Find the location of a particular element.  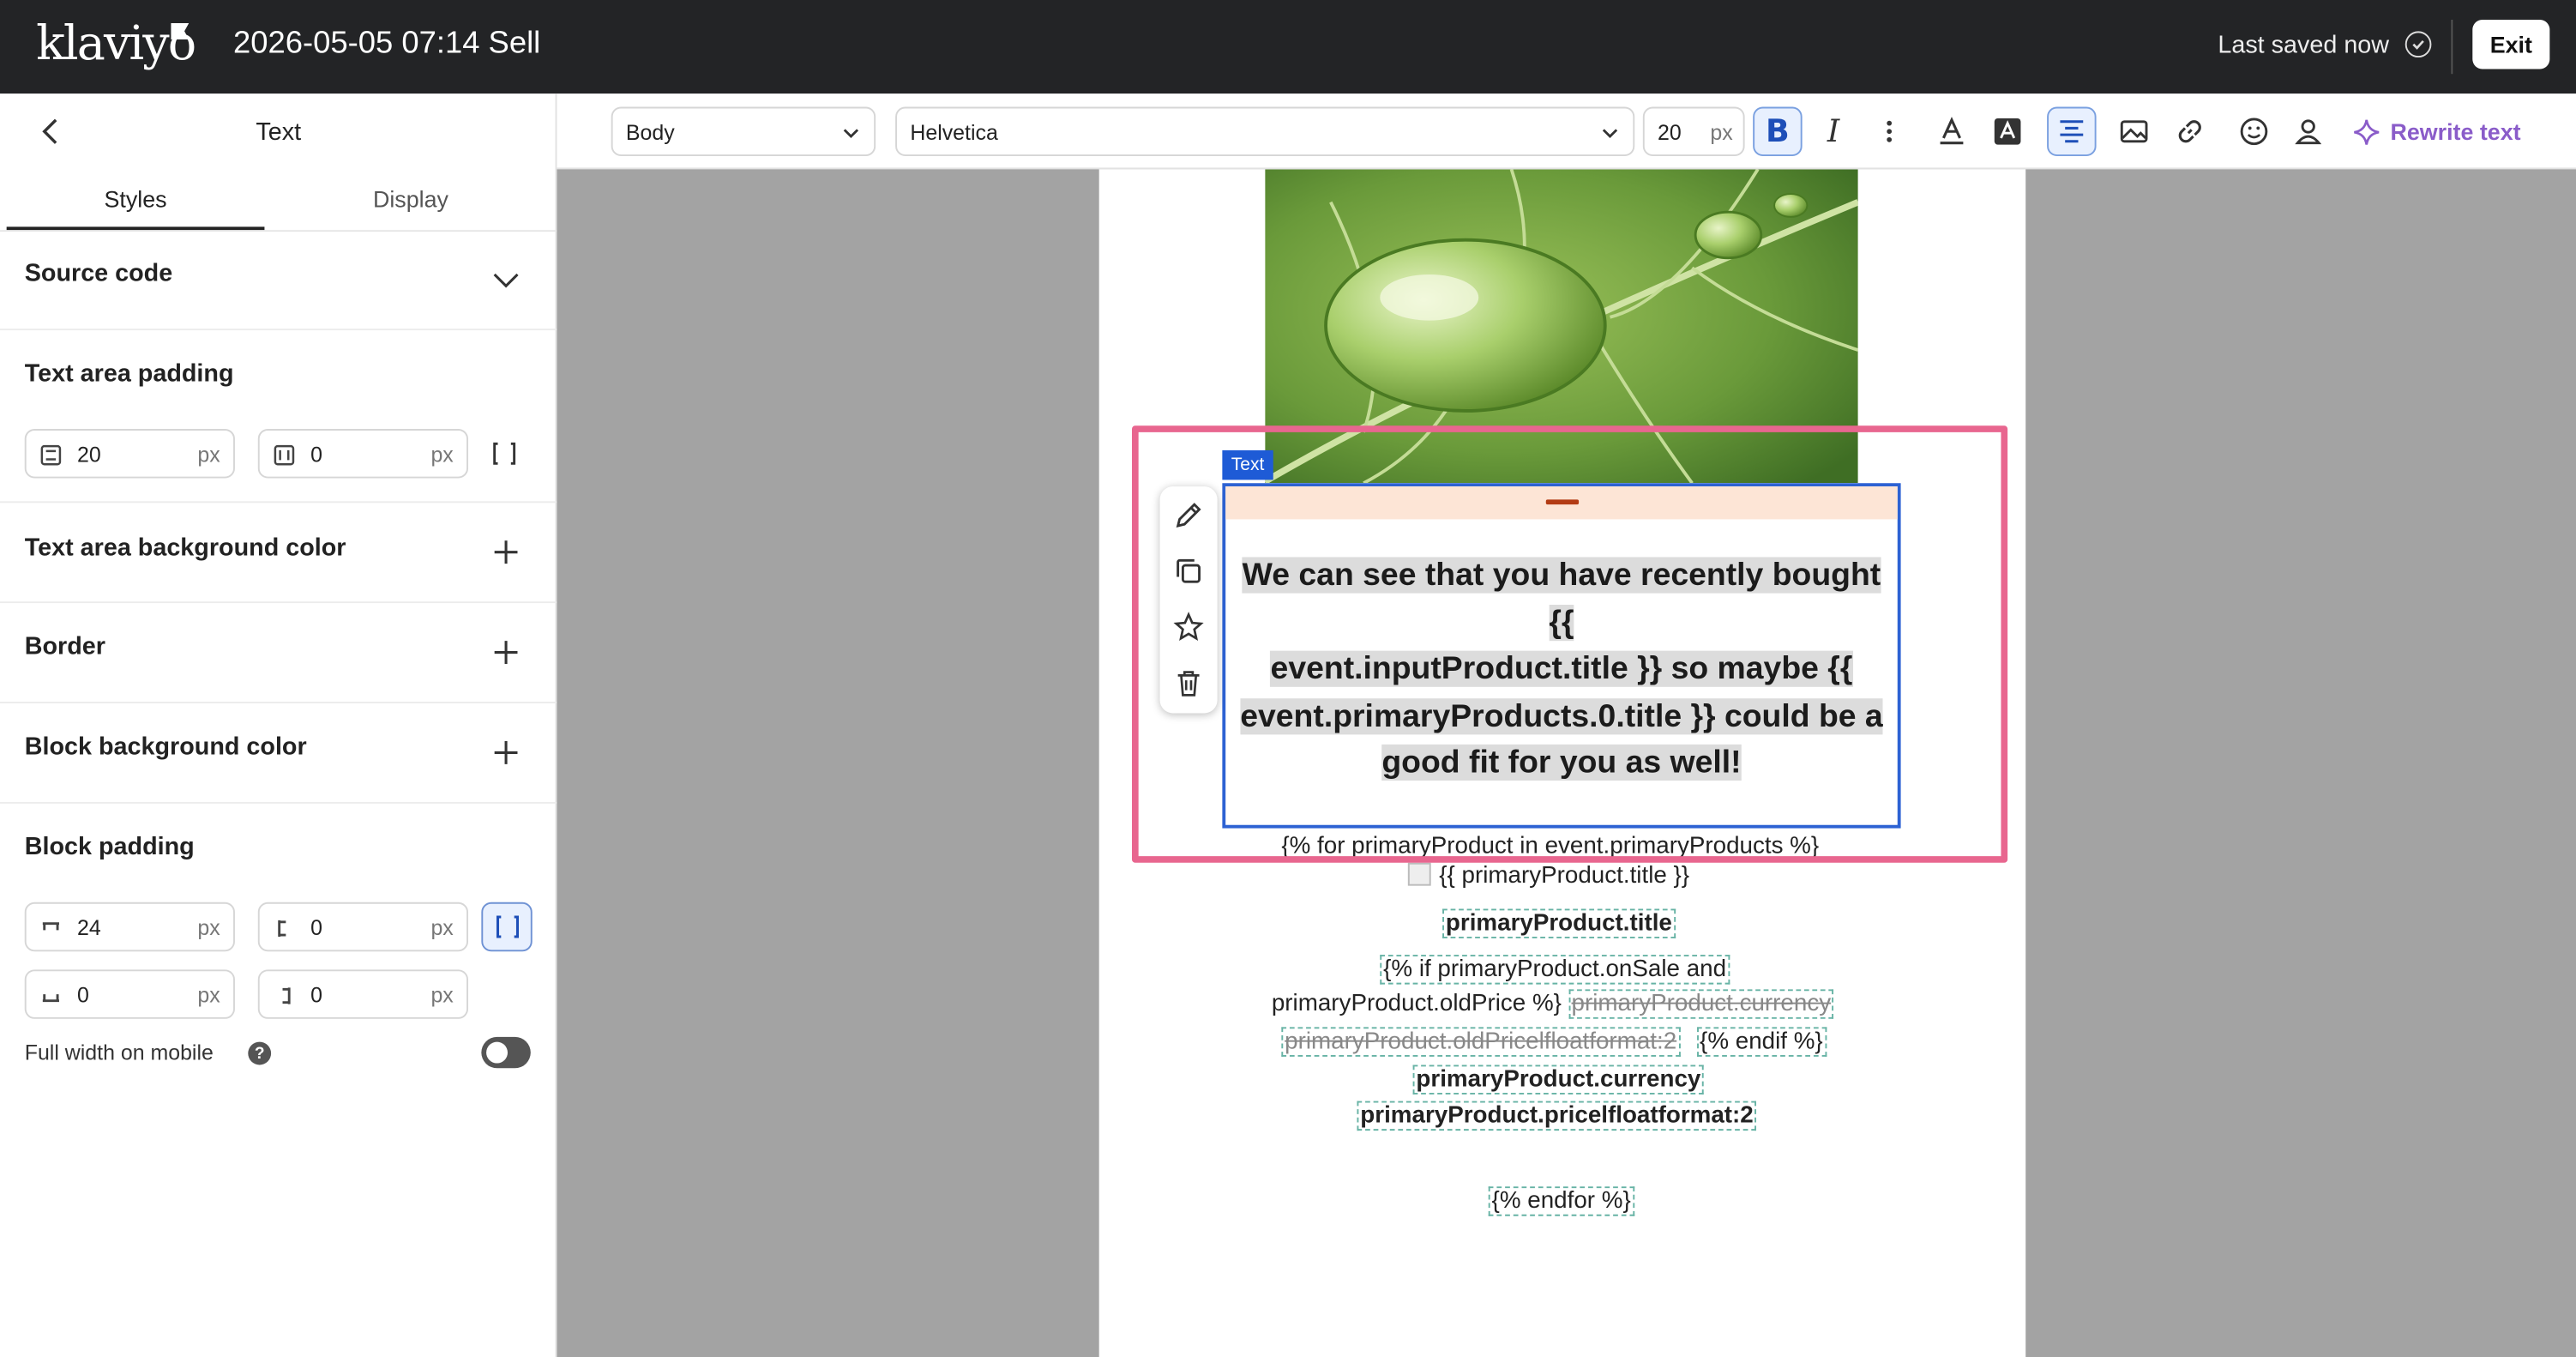

link-icon is located at coordinates (2189, 131).